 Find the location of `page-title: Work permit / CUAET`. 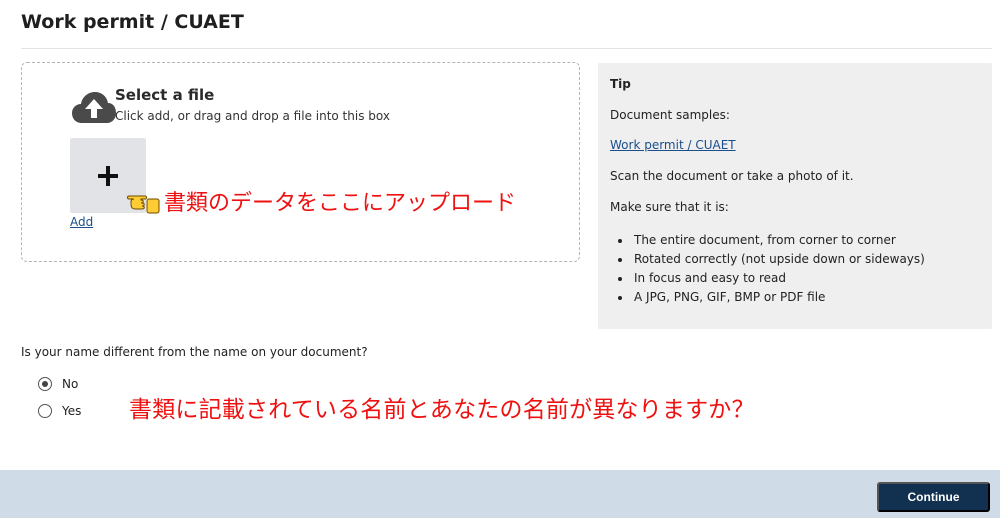

page-title: Work permit / CUAET is located at coordinates (132, 22).